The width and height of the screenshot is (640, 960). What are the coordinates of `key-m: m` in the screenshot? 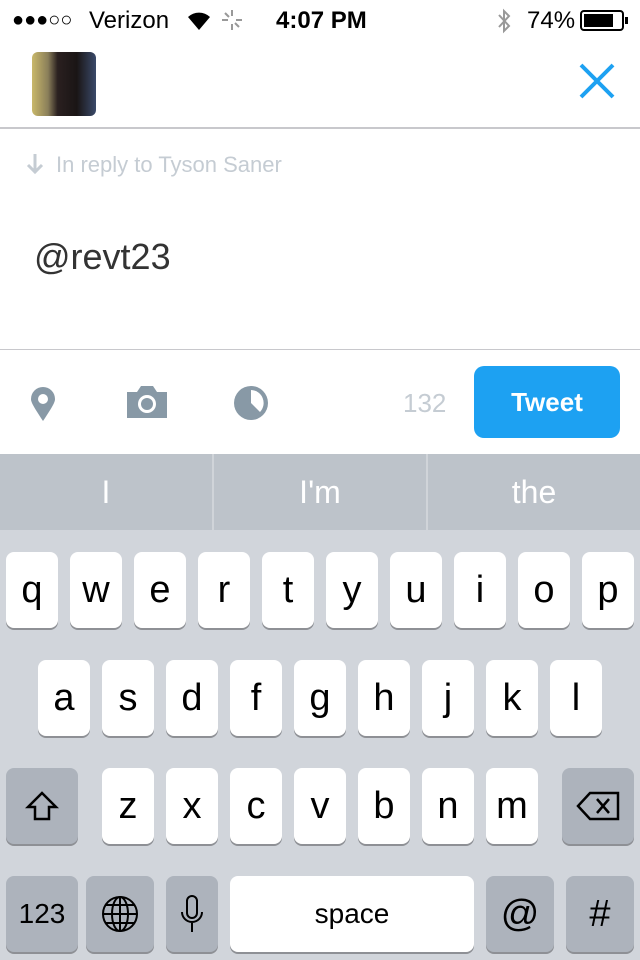 It's located at (512, 806).